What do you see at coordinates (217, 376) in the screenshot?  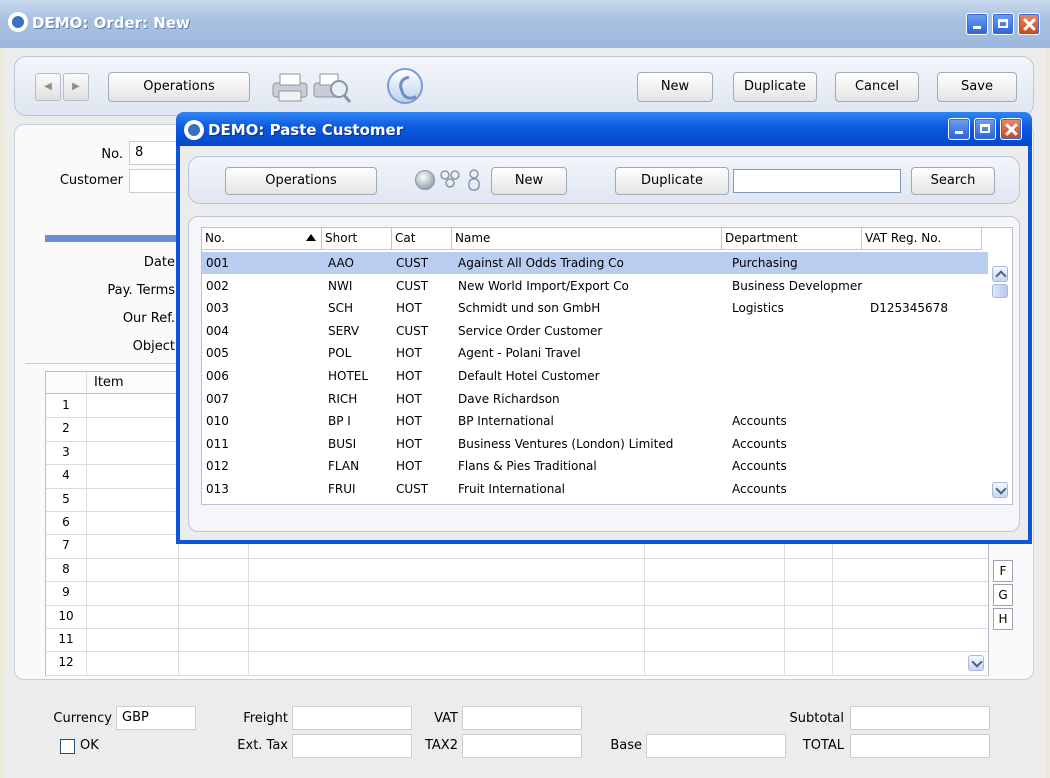 I see `list-cell-no: 006` at bounding box center [217, 376].